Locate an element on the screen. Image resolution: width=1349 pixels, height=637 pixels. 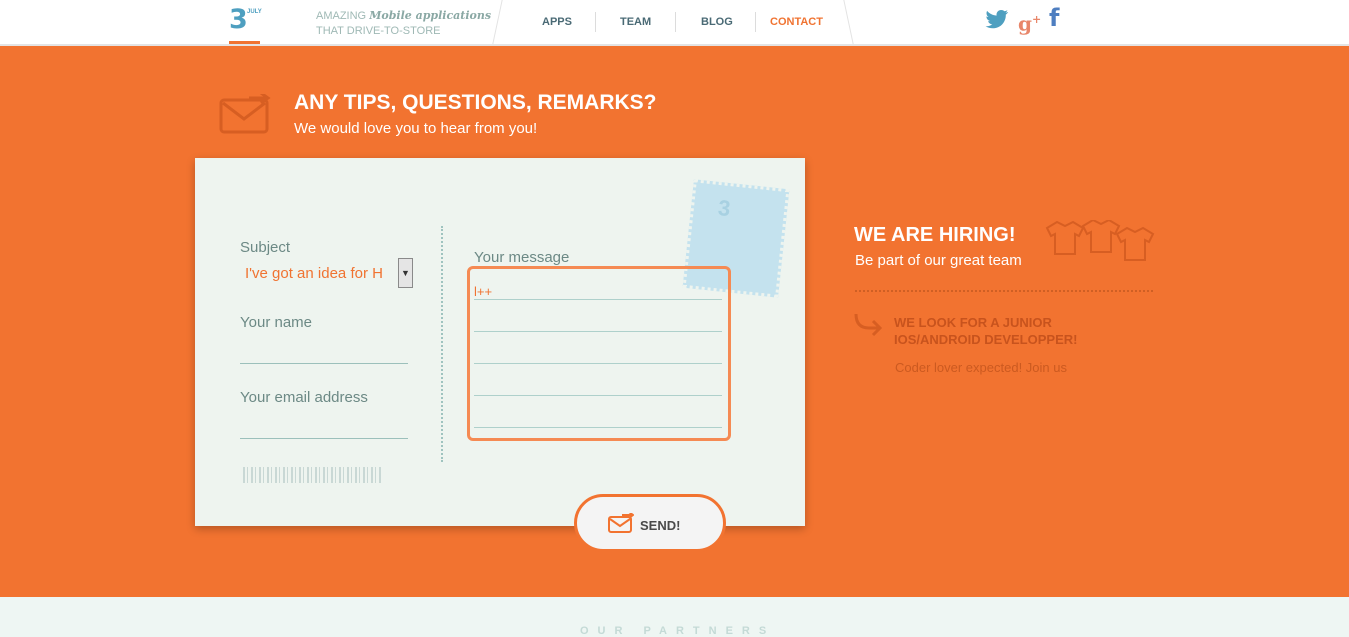
message-value: l++ is located at coordinates (483, 291).